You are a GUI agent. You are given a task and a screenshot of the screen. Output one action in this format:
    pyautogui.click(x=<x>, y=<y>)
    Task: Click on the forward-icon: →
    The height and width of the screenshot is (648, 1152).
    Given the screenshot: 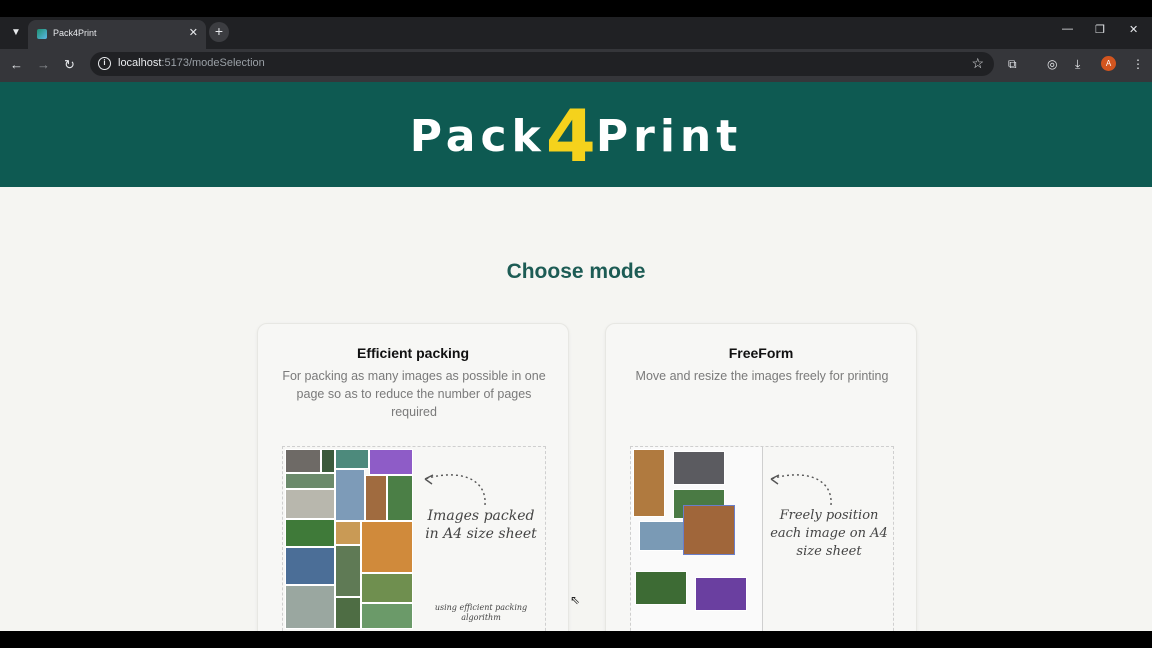 What is the action you would take?
    pyautogui.click(x=43, y=64)
    